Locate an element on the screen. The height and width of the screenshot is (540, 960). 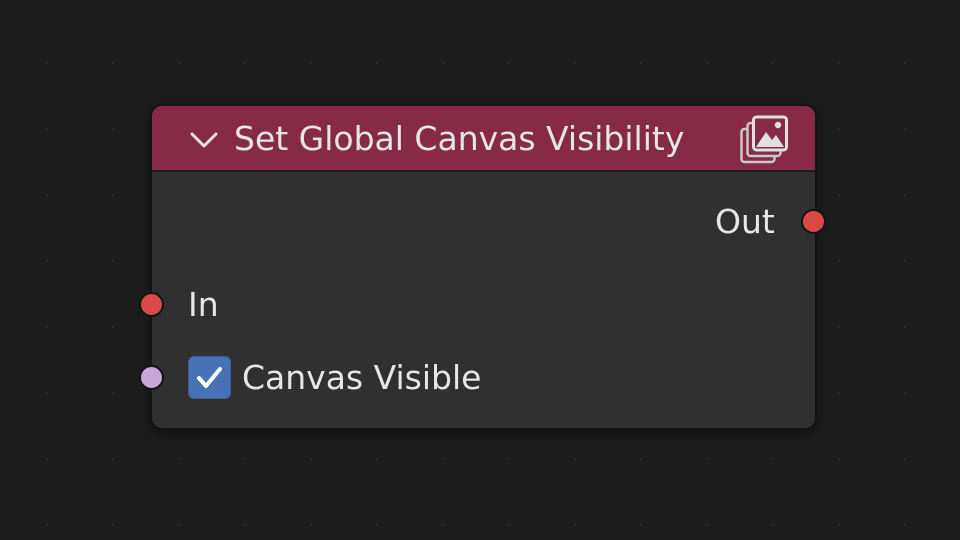
chevron-down-icon is located at coordinates (204, 139).